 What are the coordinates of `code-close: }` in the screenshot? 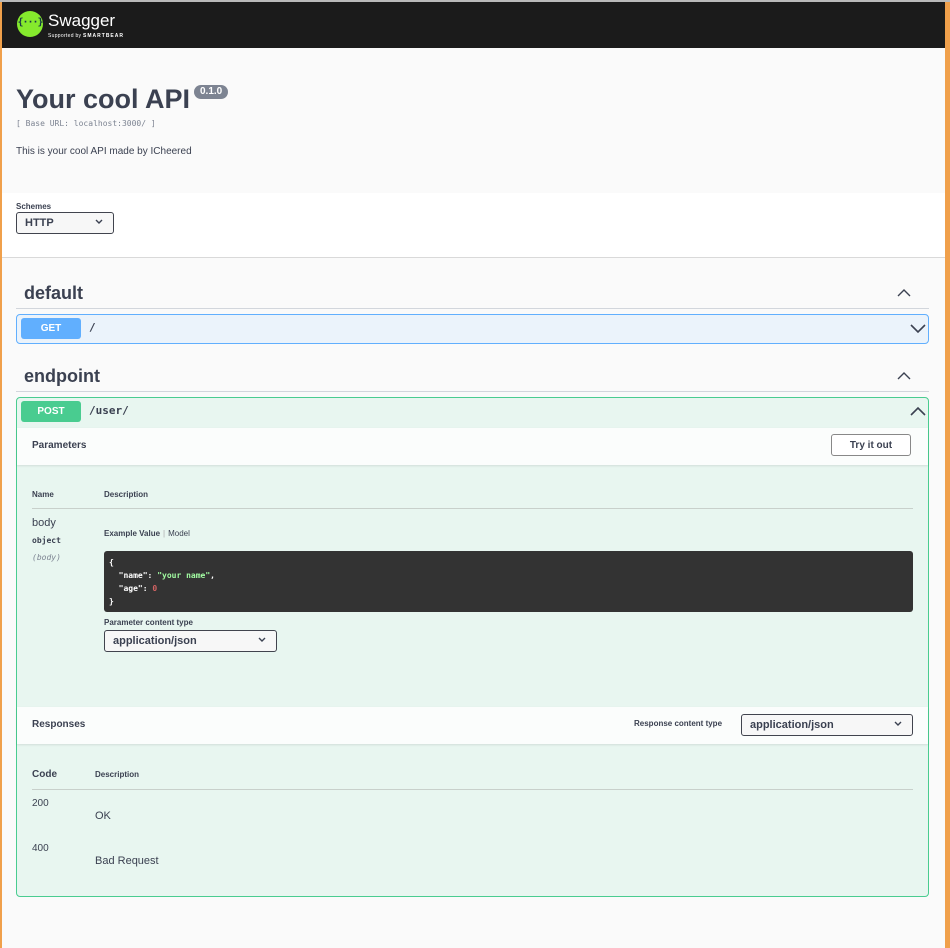 It's located at (111, 601).